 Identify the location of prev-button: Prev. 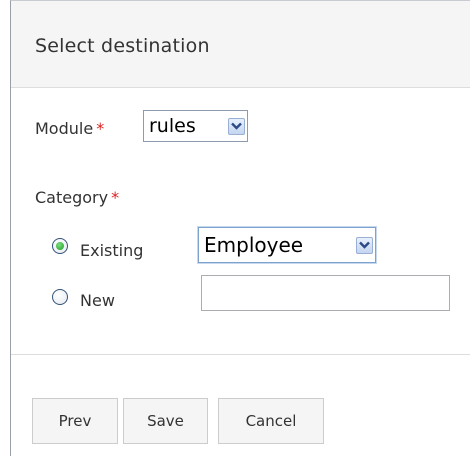
(75, 421).